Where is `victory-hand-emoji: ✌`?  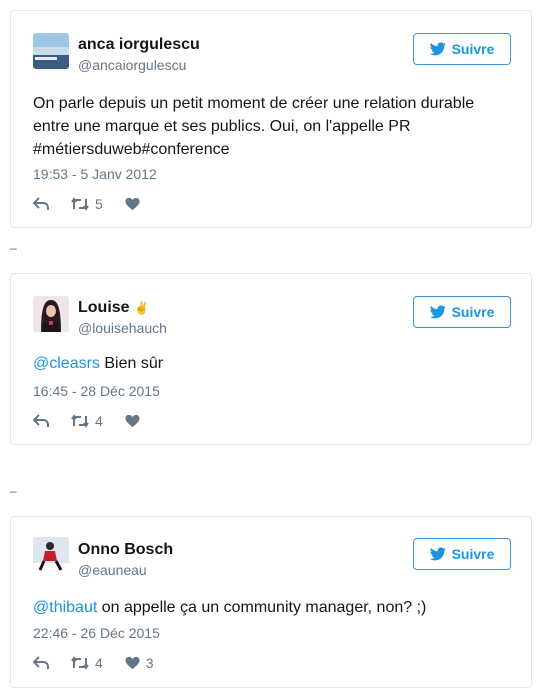
victory-hand-emoji: ✌ is located at coordinates (141, 308).